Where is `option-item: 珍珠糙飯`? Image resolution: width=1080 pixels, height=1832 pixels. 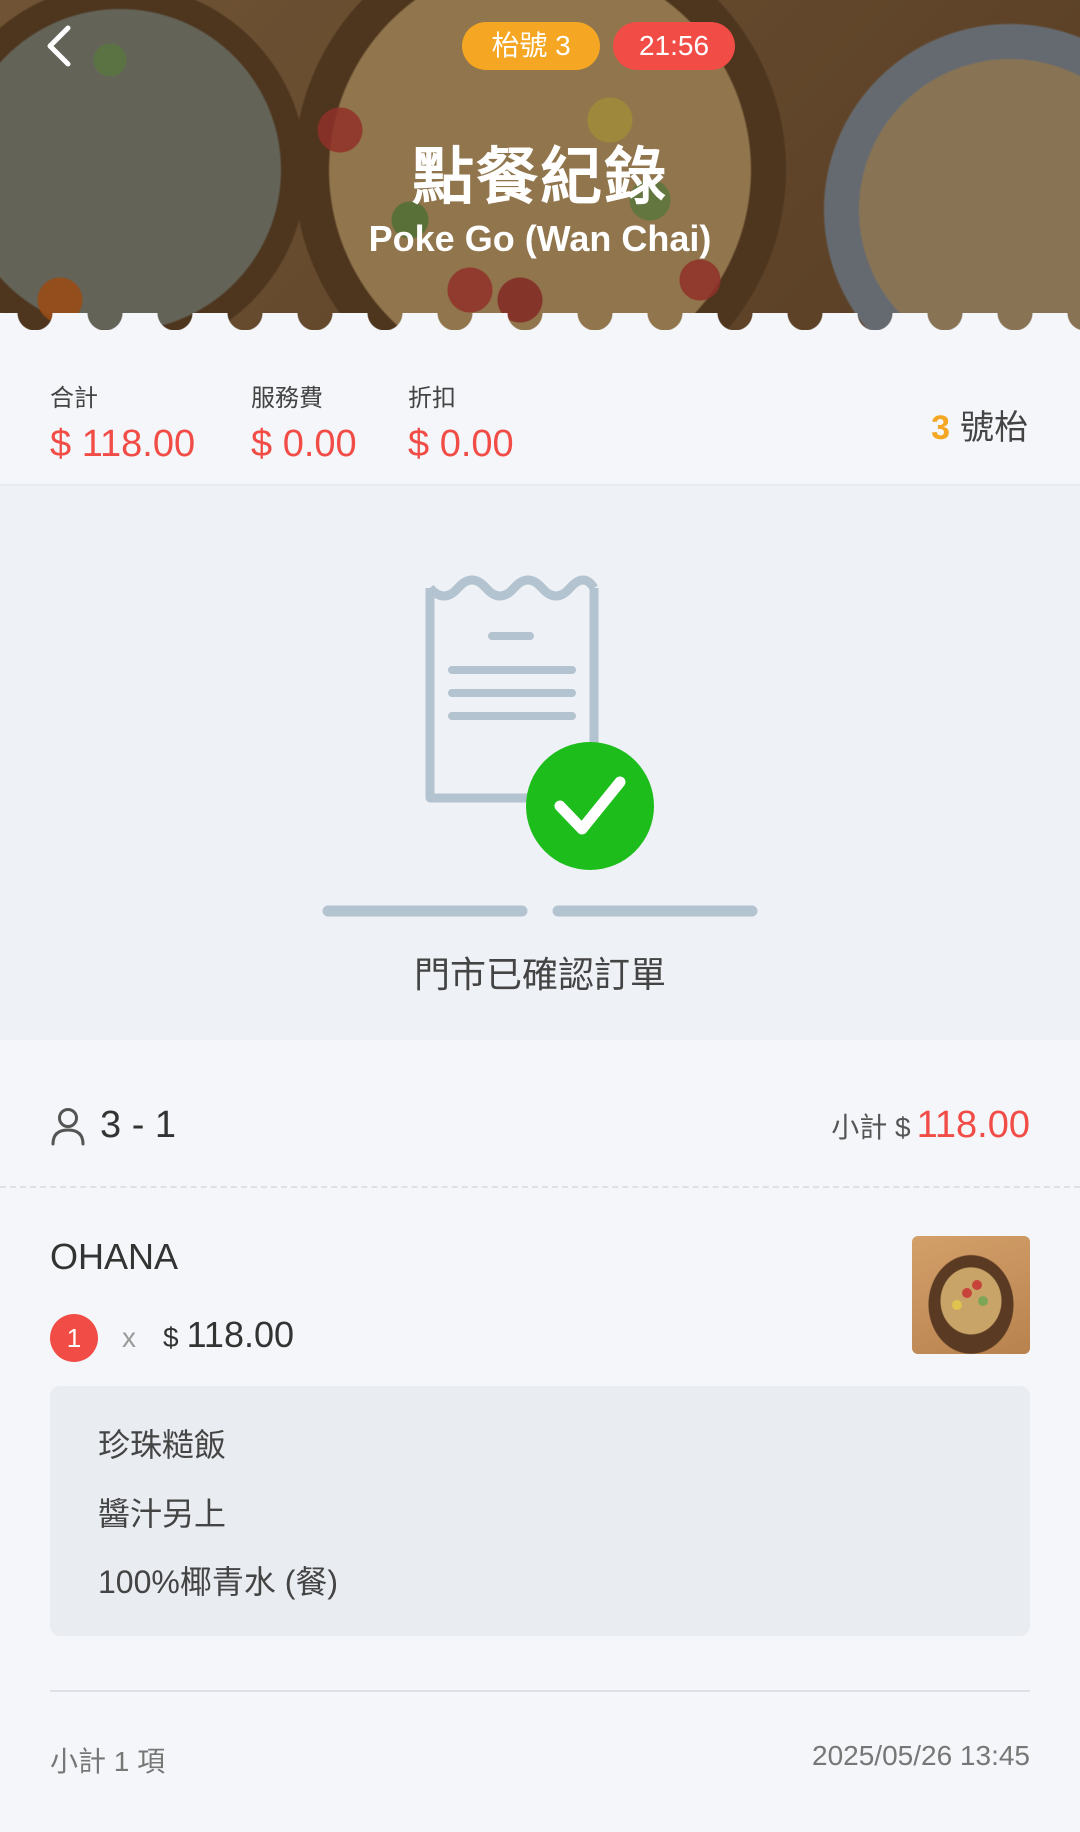 option-item: 珍珠糙飯 is located at coordinates (162, 1445).